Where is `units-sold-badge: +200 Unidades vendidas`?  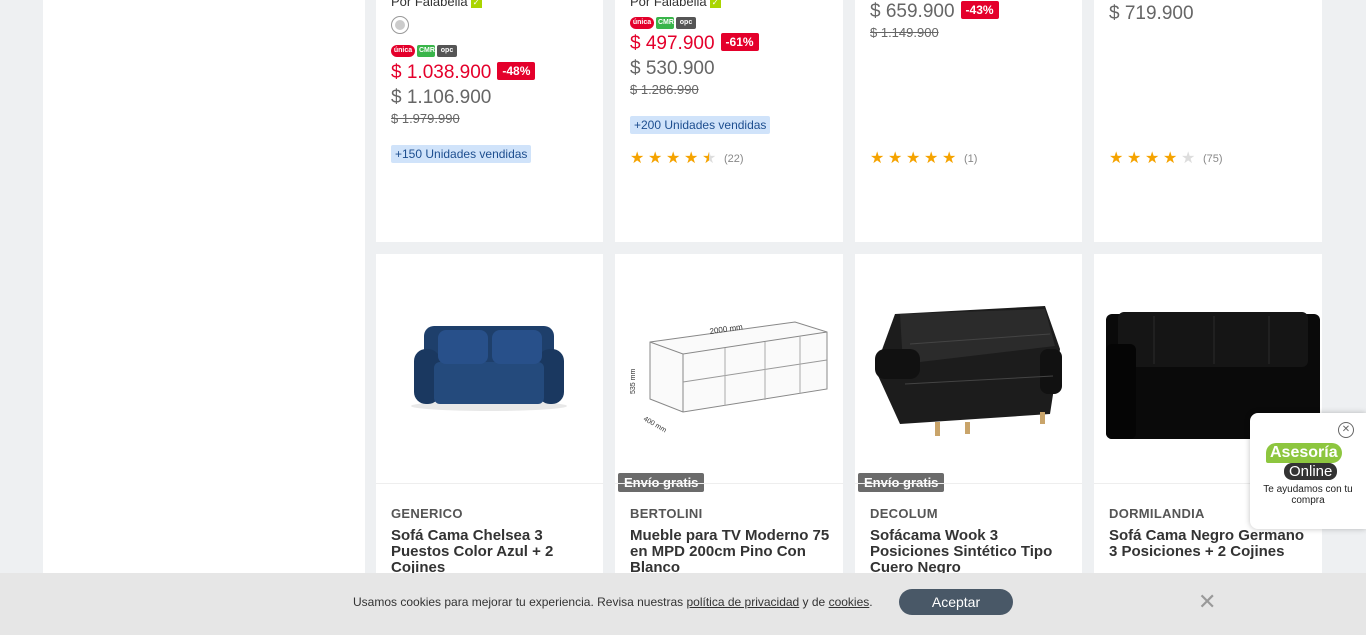 units-sold-badge: +200 Unidades vendidas is located at coordinates (700, 125).